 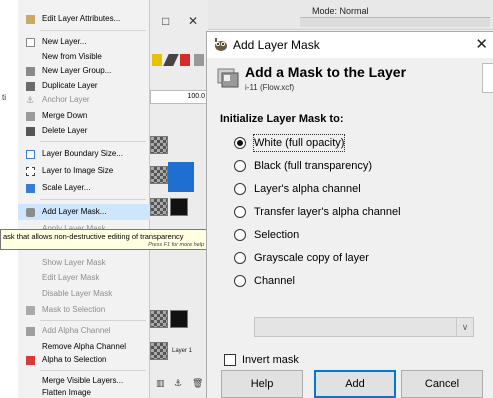 What do you see at coordinates (324, 361) in the screenshot?
I see `invert-mask-checkbox-row: Invert mask` at bounding box center [324, 361].